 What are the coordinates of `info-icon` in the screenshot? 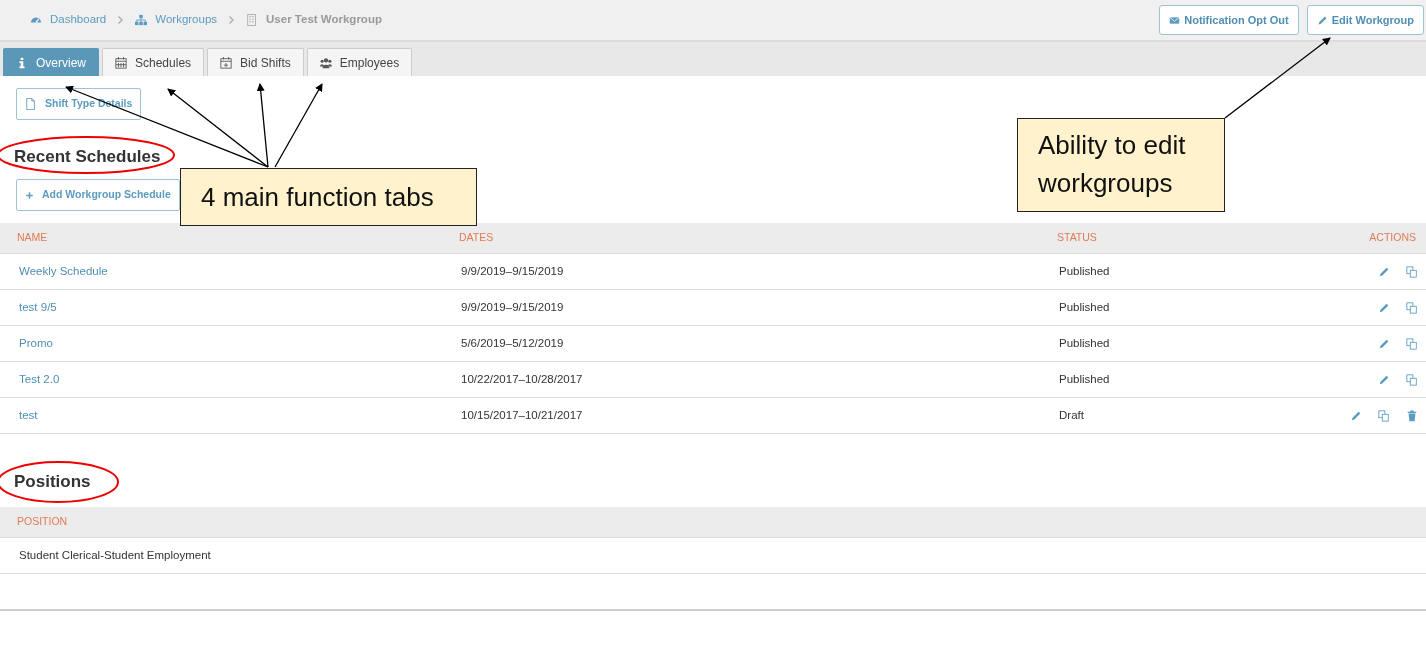 It's located at (22, 62).